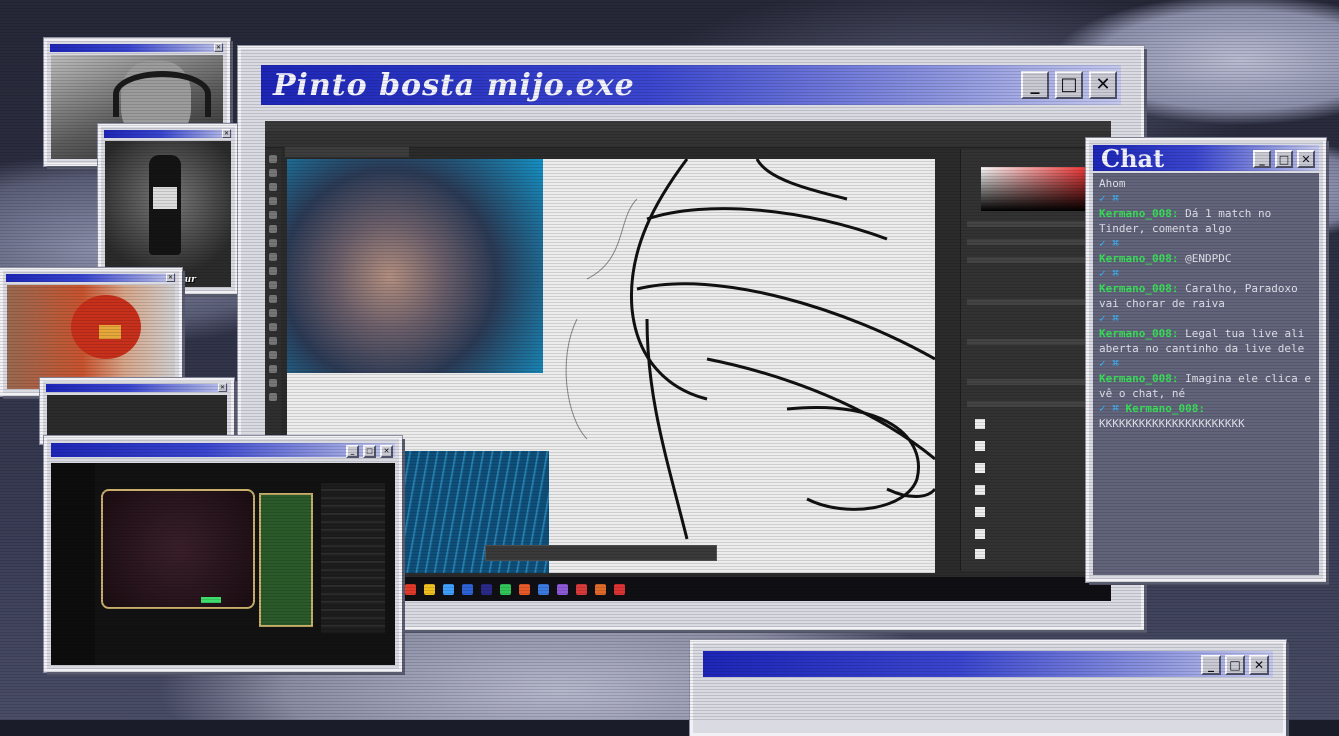 This screenshot has height=736, width=1339. I want to click on webcam-window-3: ✕, so click(91, 332).